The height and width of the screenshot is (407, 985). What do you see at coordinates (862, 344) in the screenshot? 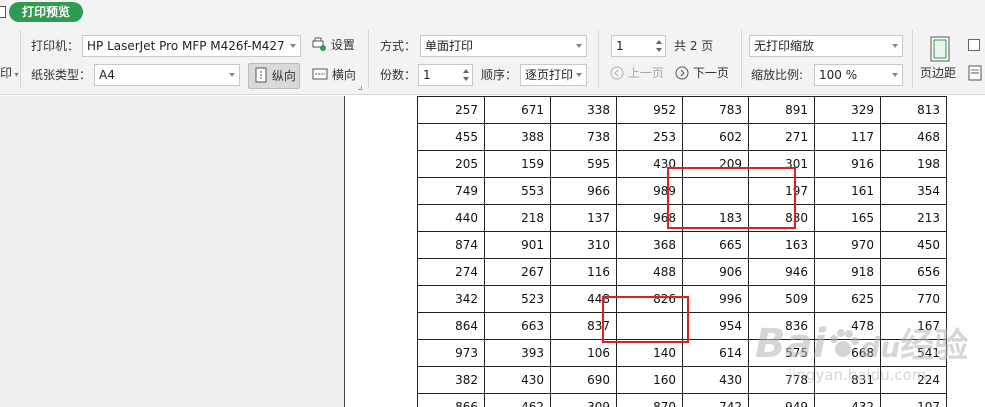
I see `watermark-logo: Bai du经验` at bounding box center [862, 344].